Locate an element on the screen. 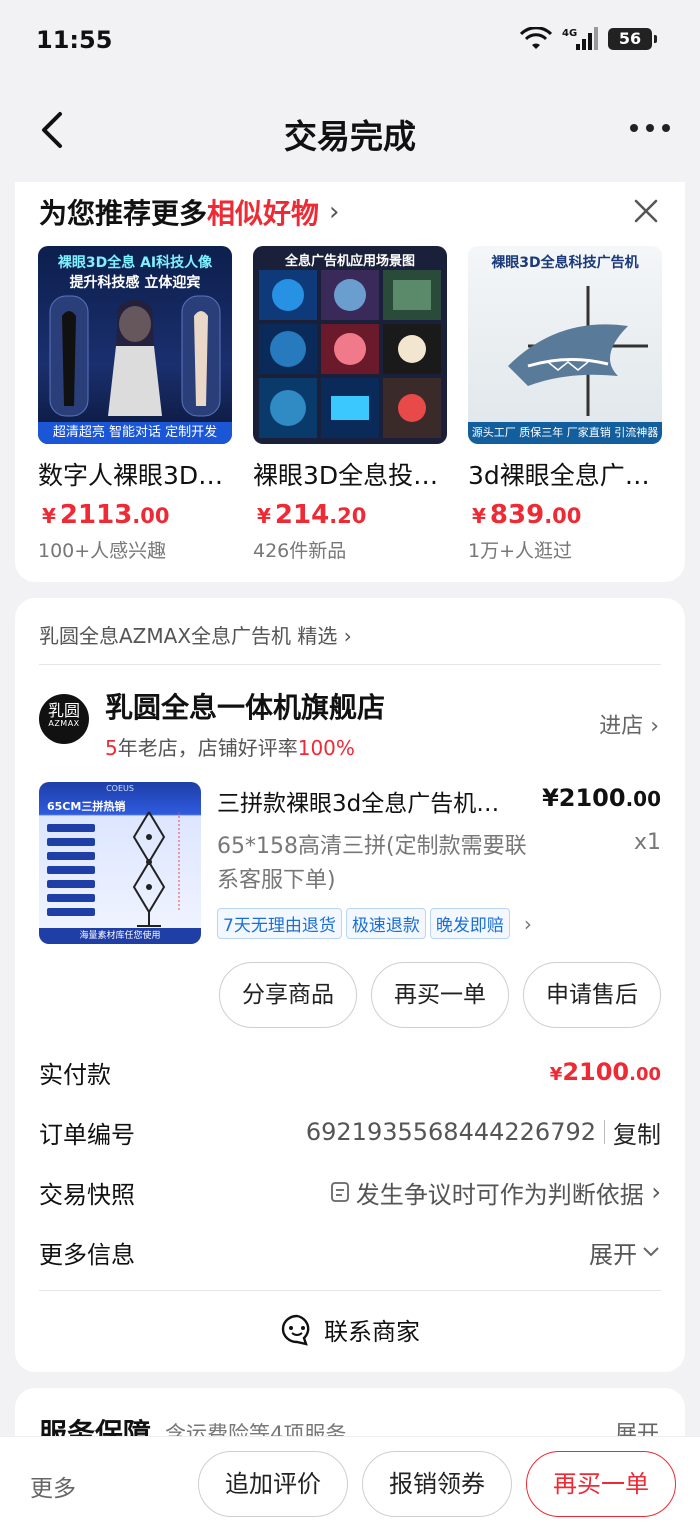 The height and width of the screenshot is (1540, 700). recommend-item-meta: 100+人感兴趣 is located at coordinates (102, 551).